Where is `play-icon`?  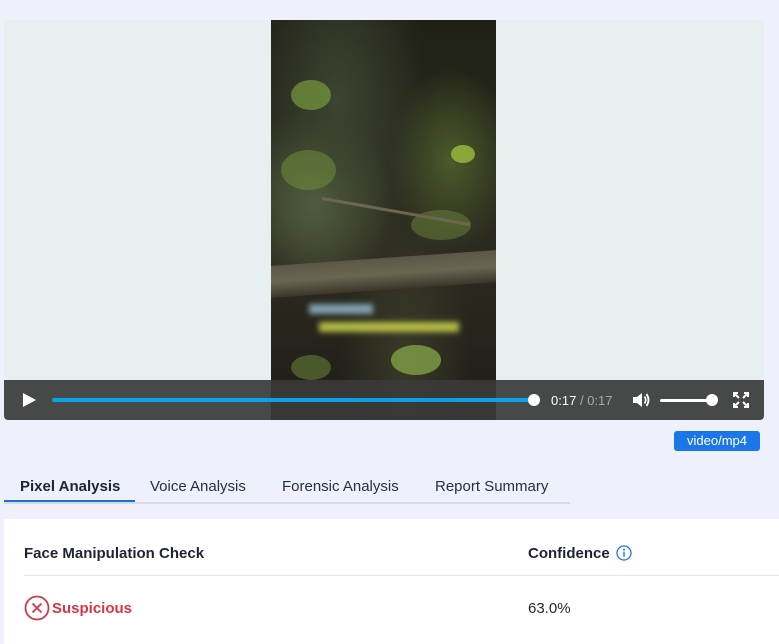
play-icon is located at coordinates (29, 400).